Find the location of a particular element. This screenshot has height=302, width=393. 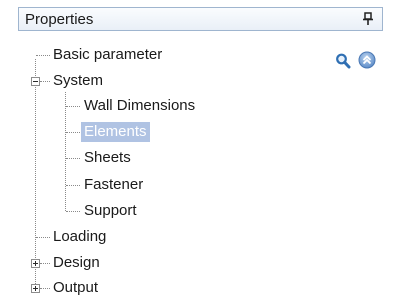

tree-item-fastener: Fastener is located at coordinates (113, 185).